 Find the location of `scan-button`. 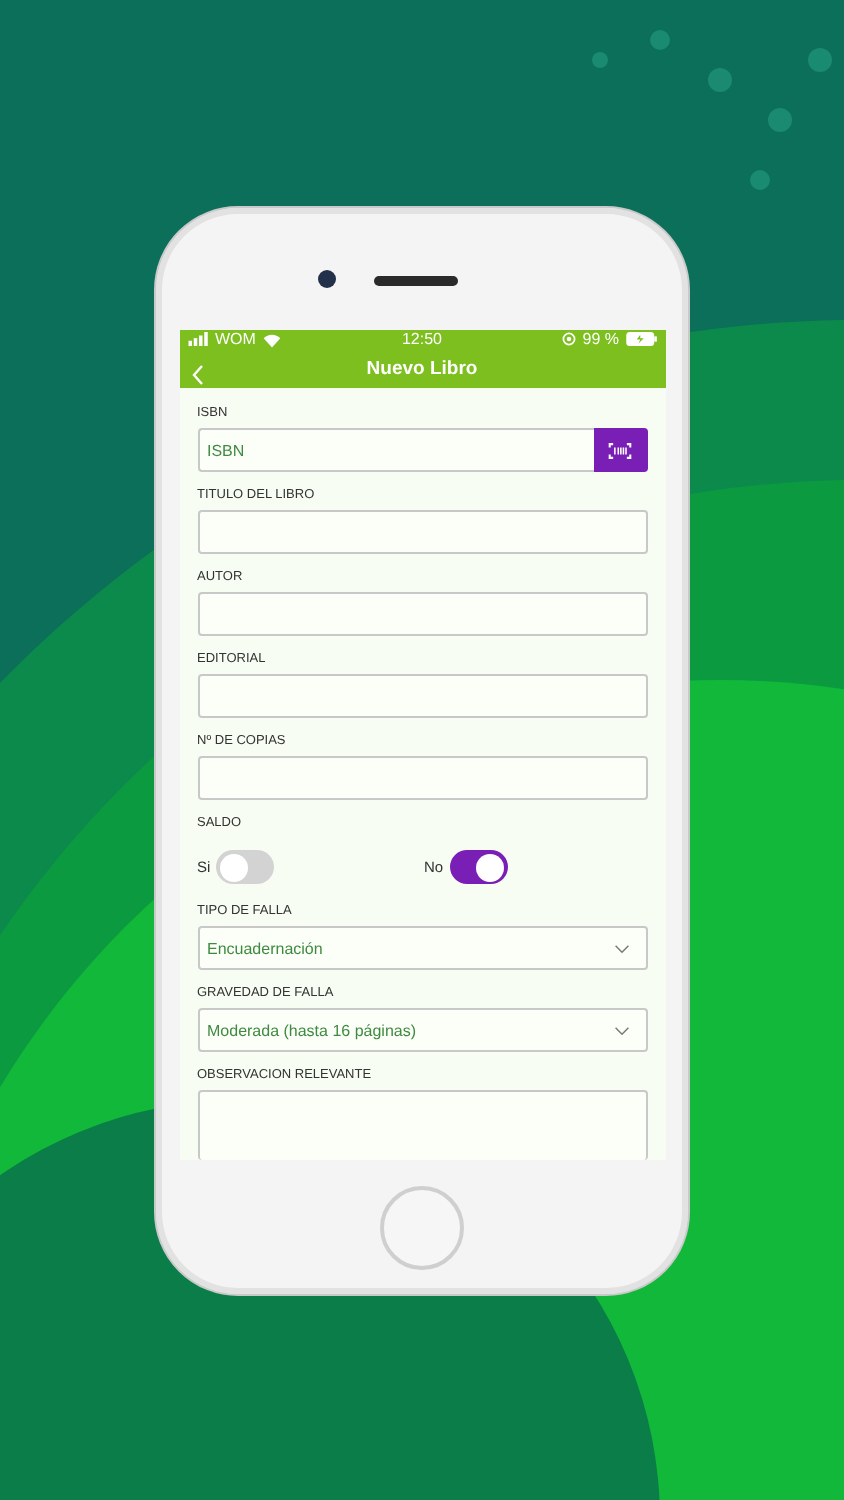

scan-button is located at coordinates (620, 450).